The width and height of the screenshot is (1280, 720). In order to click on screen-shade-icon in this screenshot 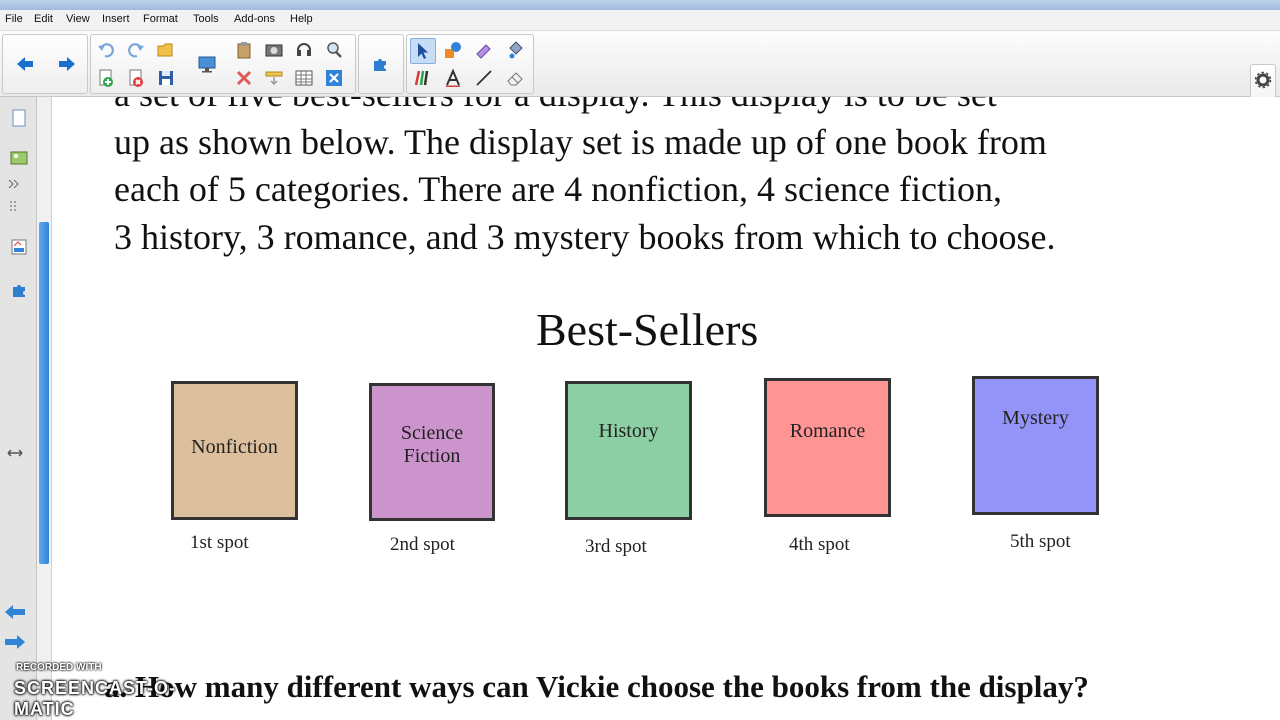, I will do `click(207, 64)`.